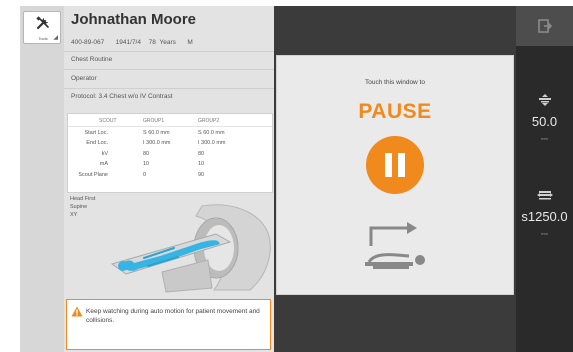  What do you see at coordinates (171, 134) in the screenshot?
I see `table-row: Start Loc. S 60.0 mm S 60.0 mm` at bounding box center [171, 134].